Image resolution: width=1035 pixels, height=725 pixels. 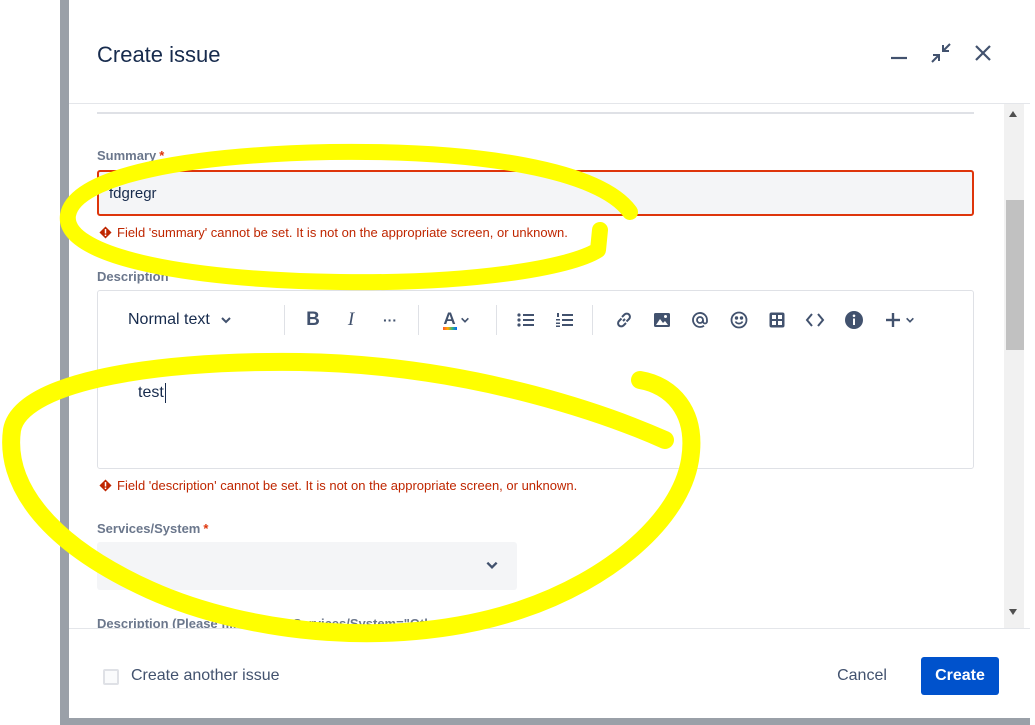 I want to click on description-content: test, so click(x=152, y=393).